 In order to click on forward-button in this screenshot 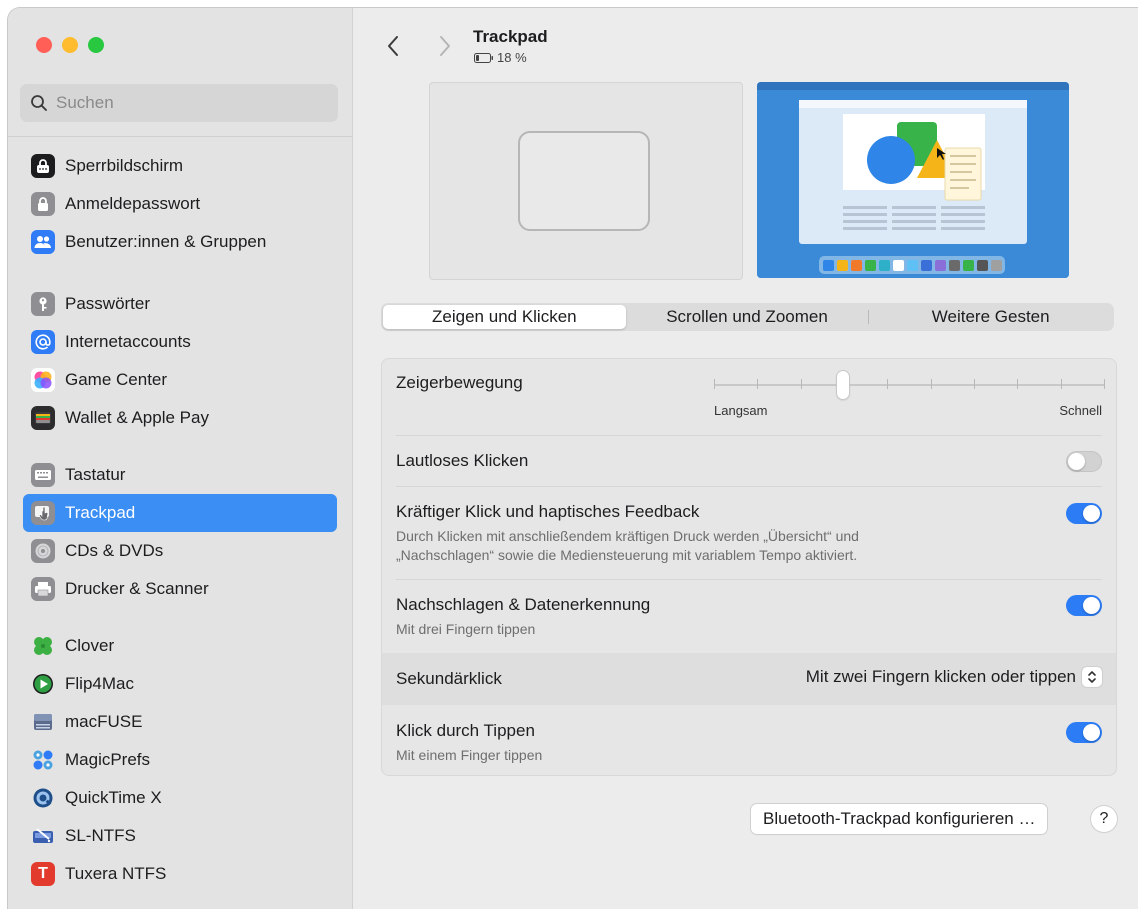, I will do `click(445, 46)`.